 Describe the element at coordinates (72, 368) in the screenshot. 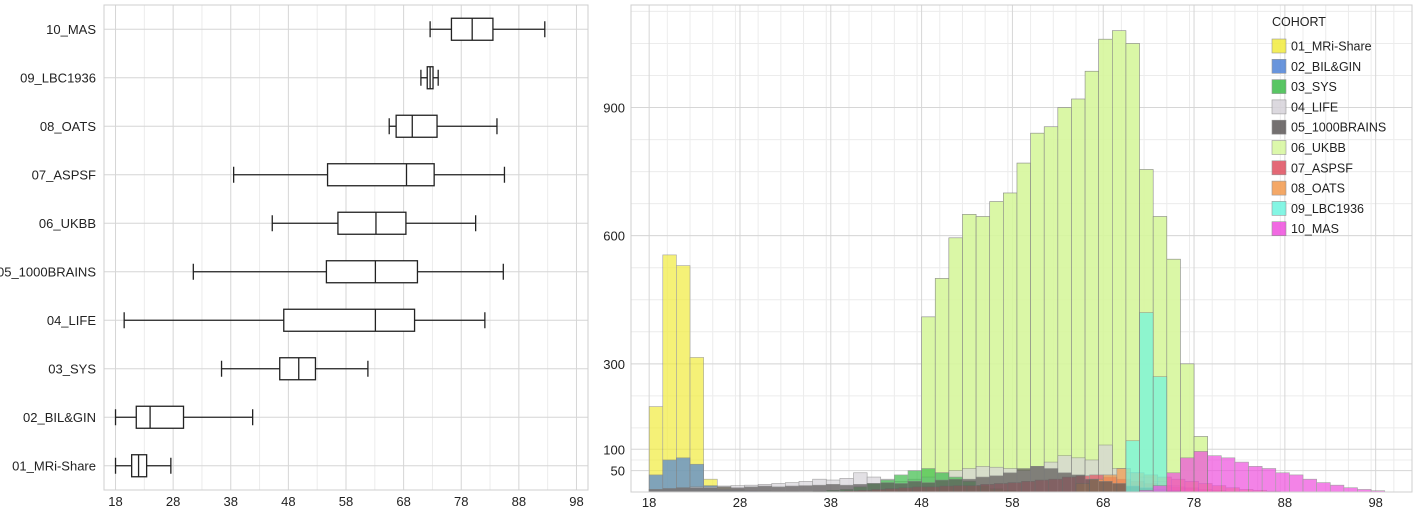

I see `boxplot-category-label: 03_SYS` at that location.